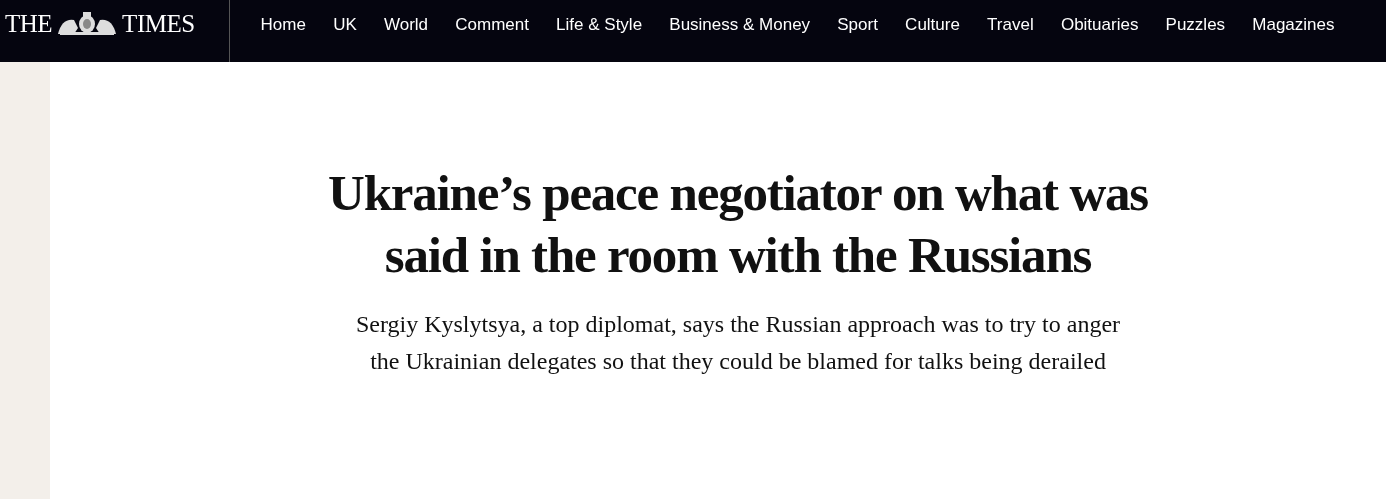 The image size is (1386, 499). I want to click on nav-link: Puzzles, so click(1195, 25).